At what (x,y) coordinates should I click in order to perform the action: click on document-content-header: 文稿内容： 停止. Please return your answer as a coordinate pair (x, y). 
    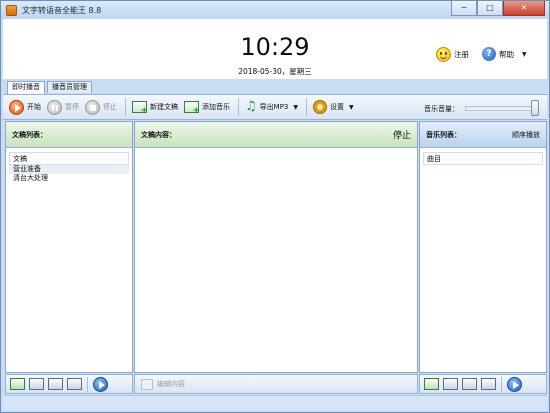
    Looking at the image, I should click on (276, 135).